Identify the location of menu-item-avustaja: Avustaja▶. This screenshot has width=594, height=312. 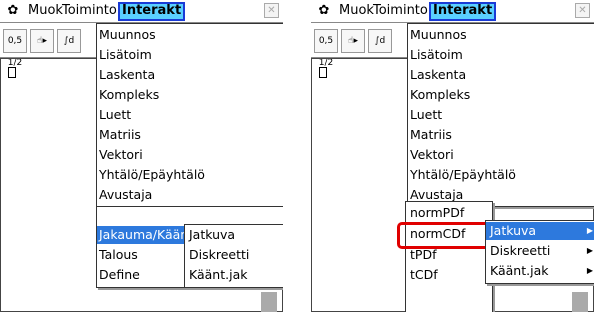
(190, 195).